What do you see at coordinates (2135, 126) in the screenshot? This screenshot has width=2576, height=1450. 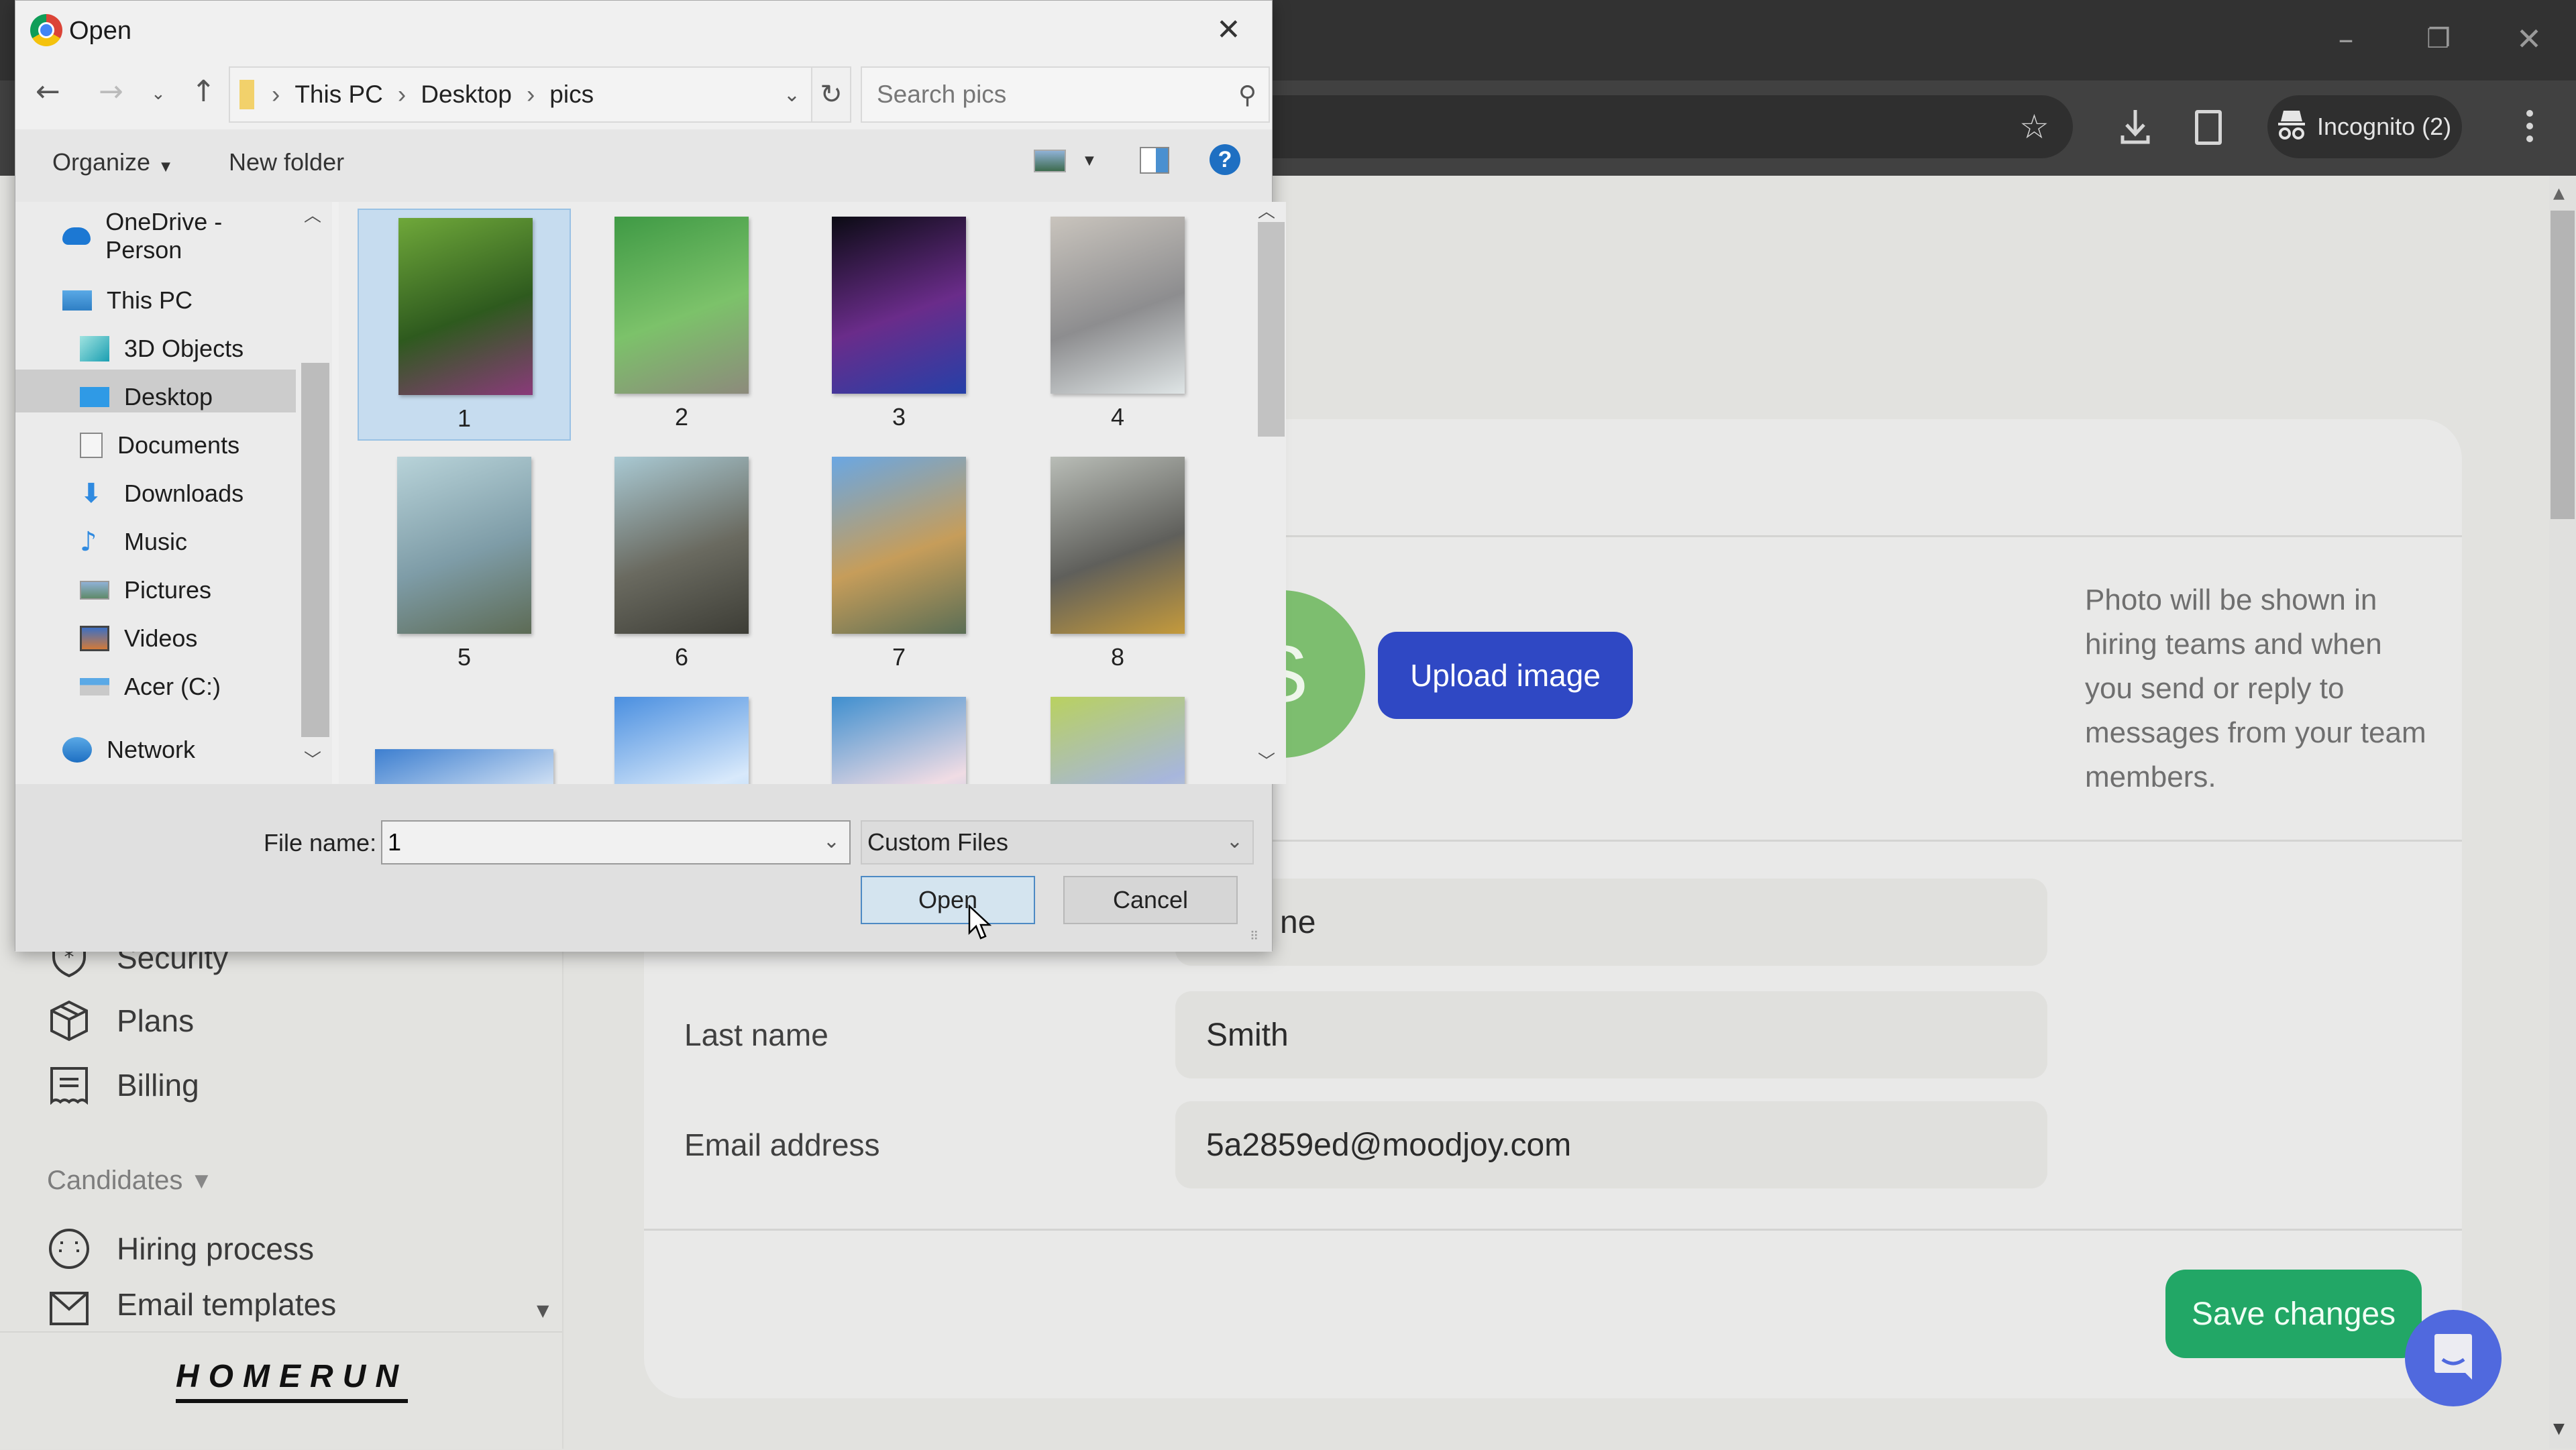 I see `download-icon` at bounding box center [2135, 126].